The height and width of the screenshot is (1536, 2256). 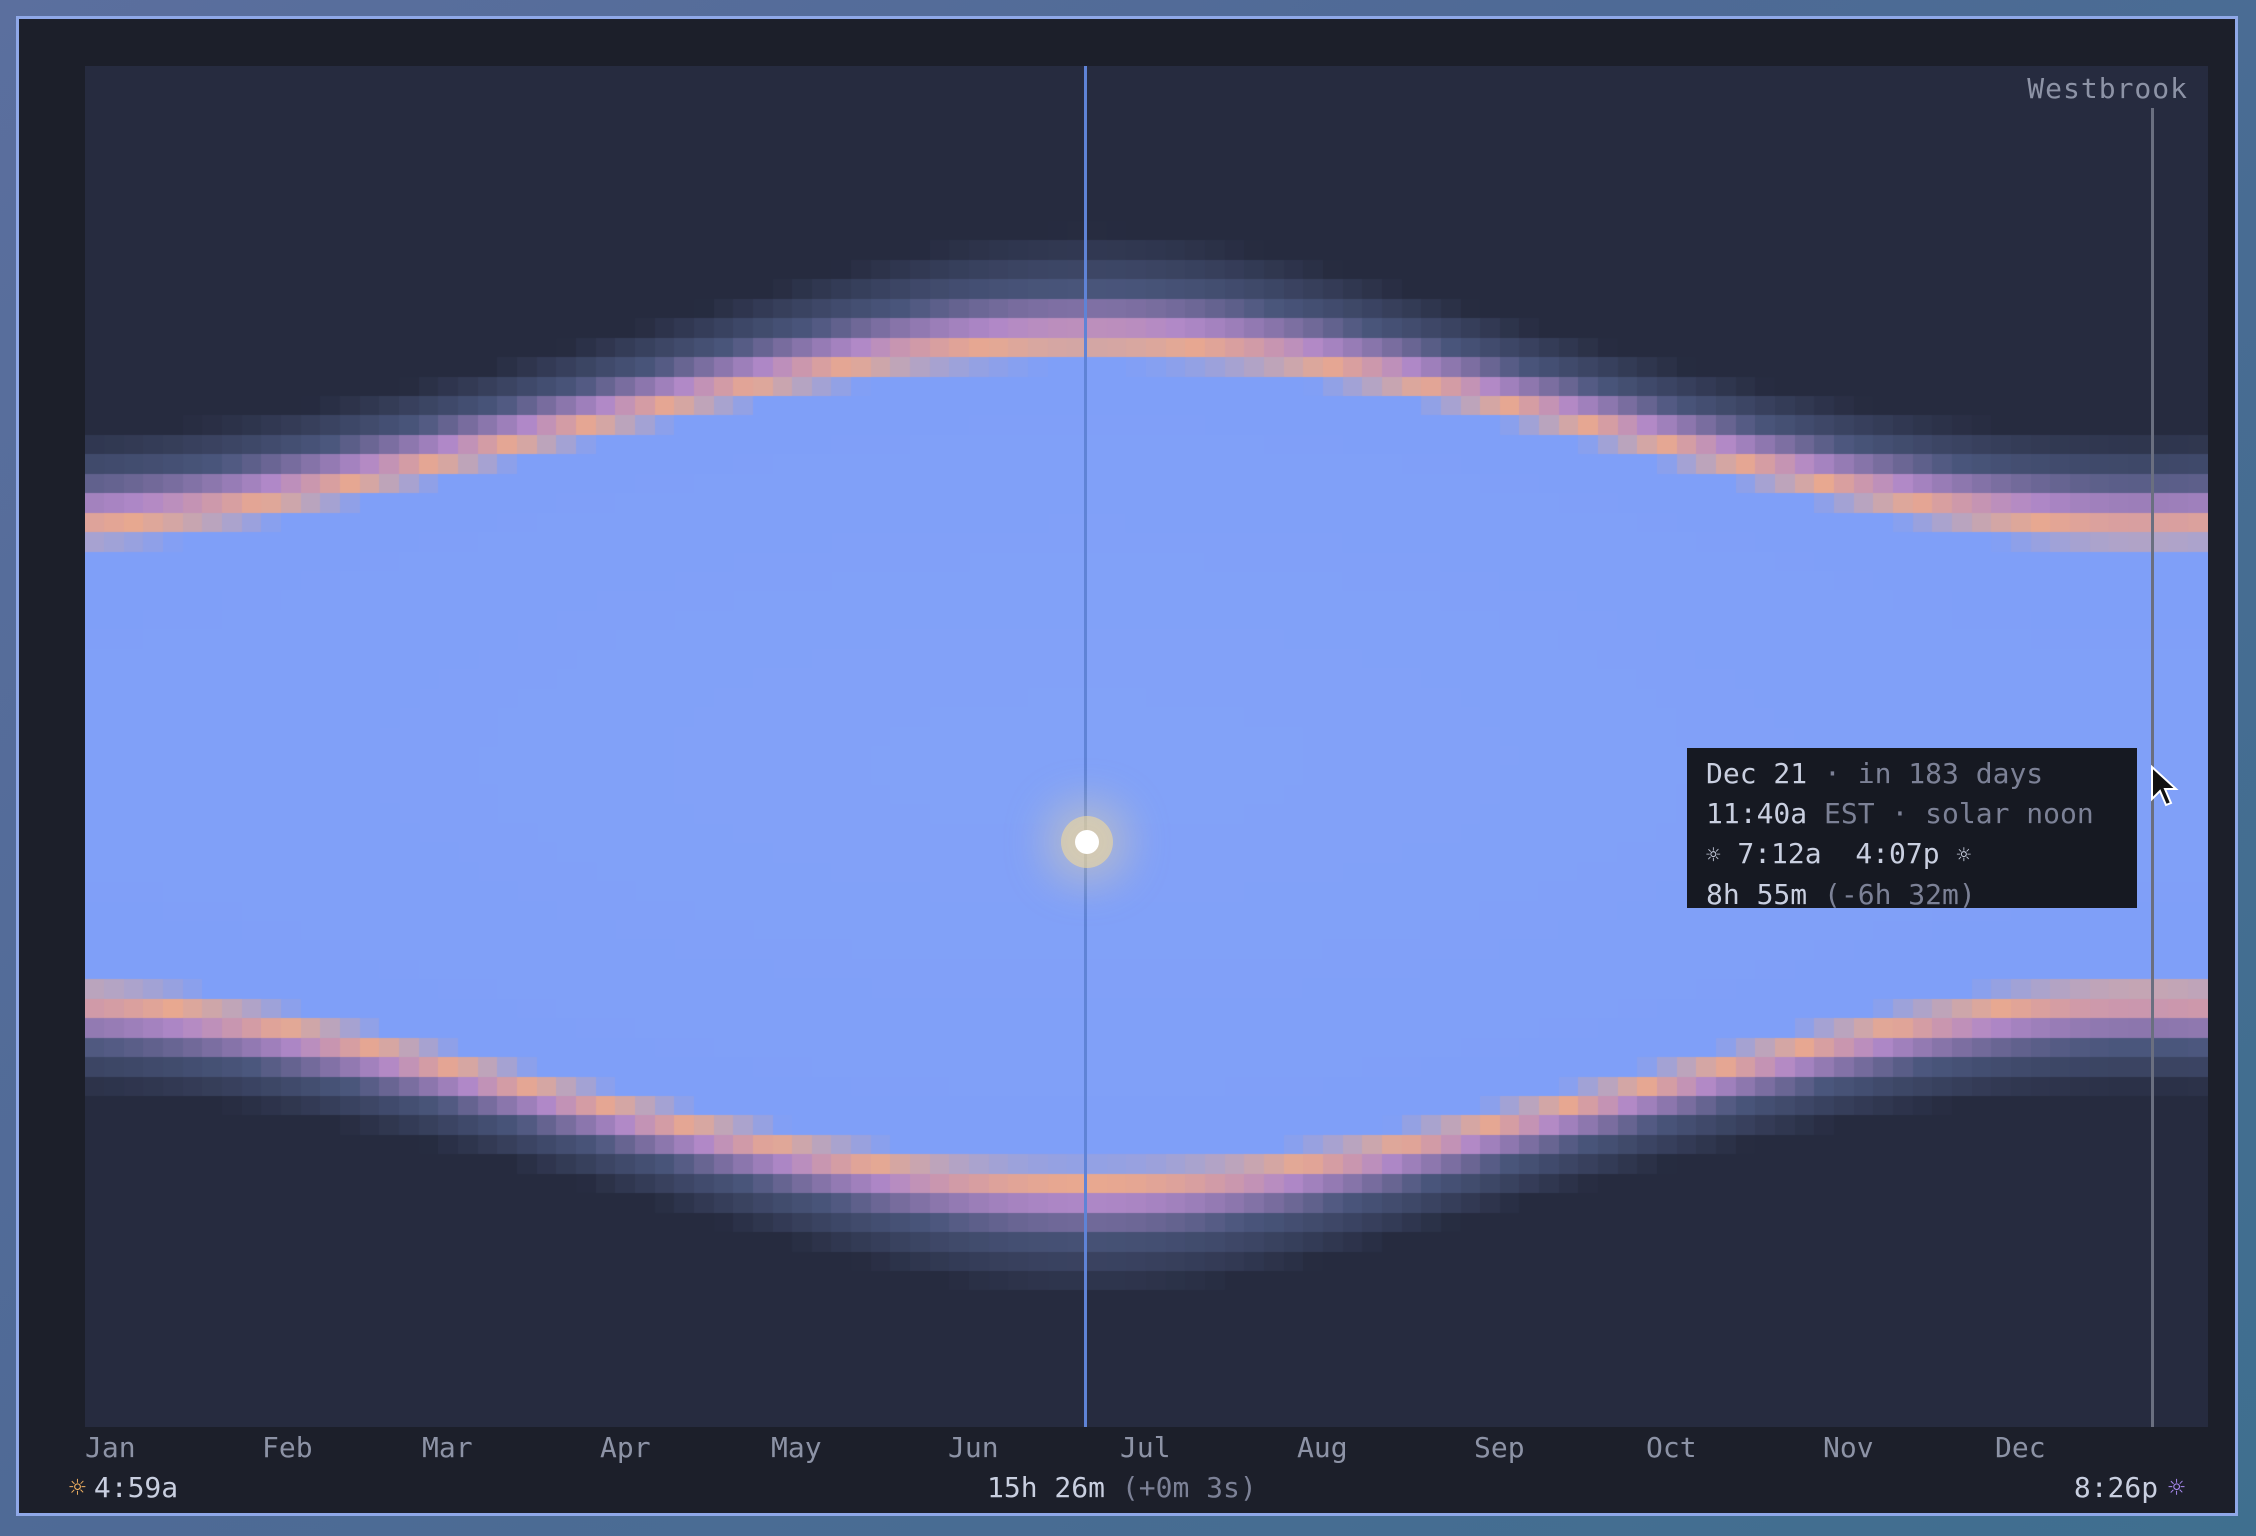 I want to click on today-sunset: 8:26p ☼, so click(x=2129, y=1487).